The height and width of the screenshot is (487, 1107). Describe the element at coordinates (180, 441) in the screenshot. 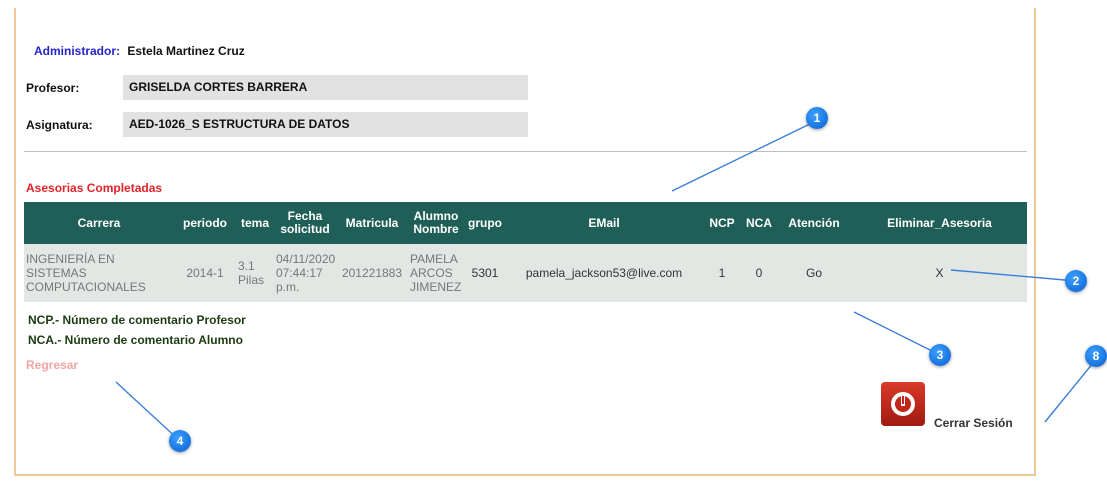

I see `callout-badge-4: 4` at that location.